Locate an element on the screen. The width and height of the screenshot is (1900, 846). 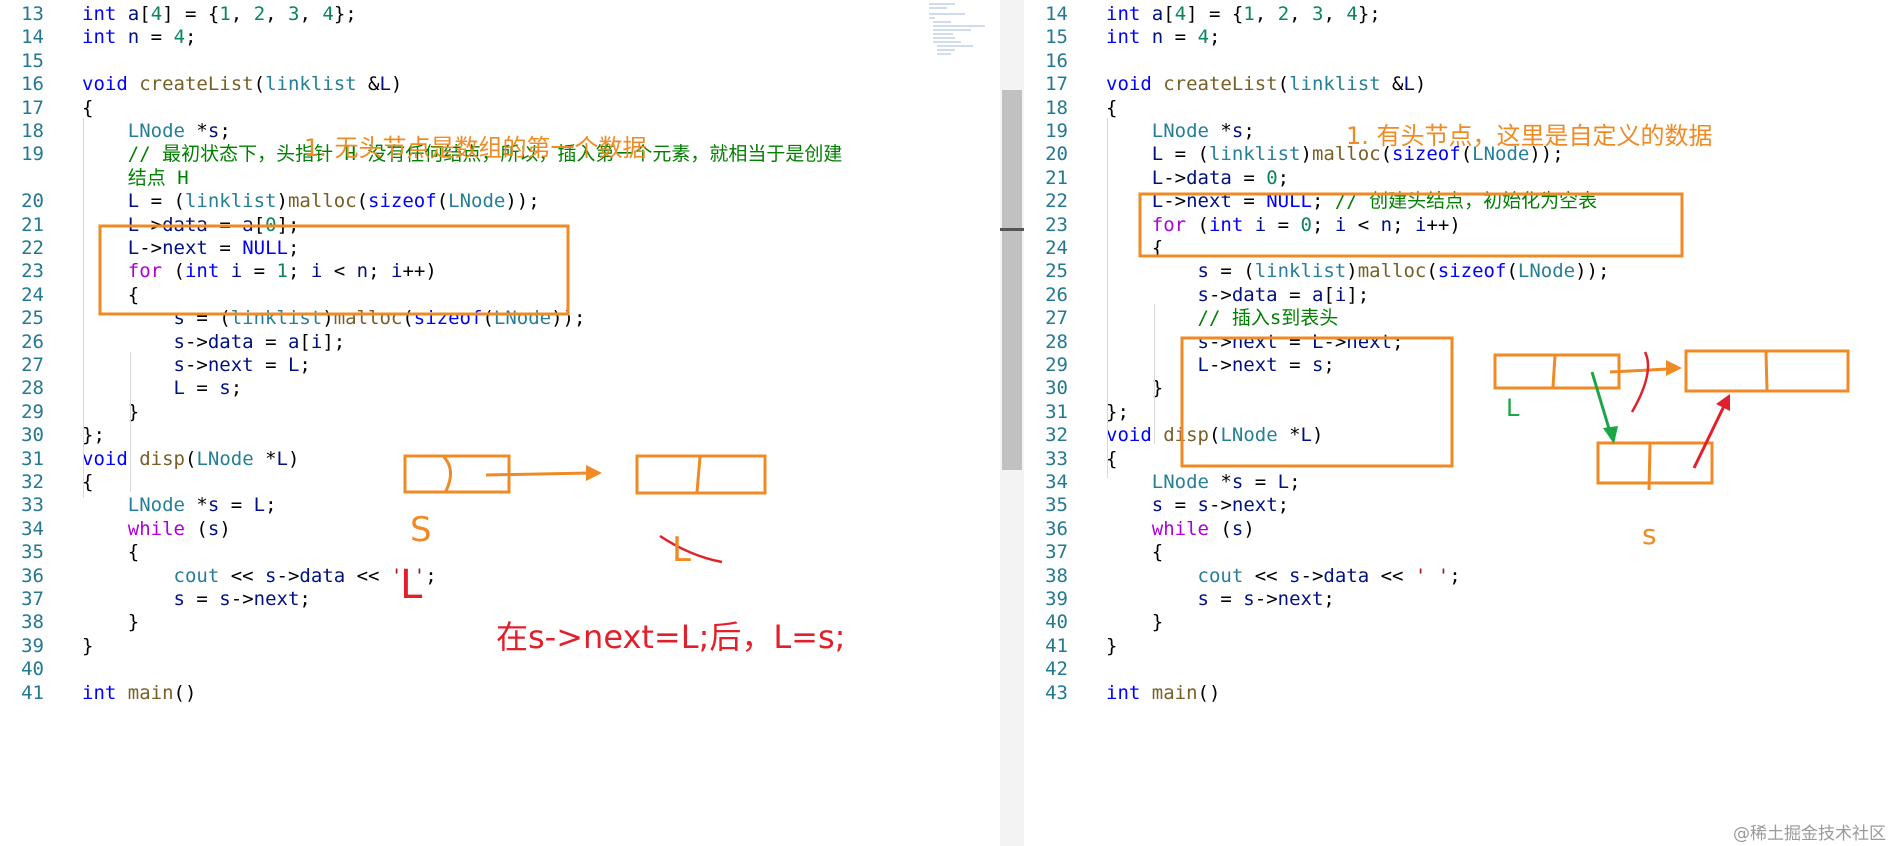
scrollbar-thumb is located at coordinates (1012, 280).